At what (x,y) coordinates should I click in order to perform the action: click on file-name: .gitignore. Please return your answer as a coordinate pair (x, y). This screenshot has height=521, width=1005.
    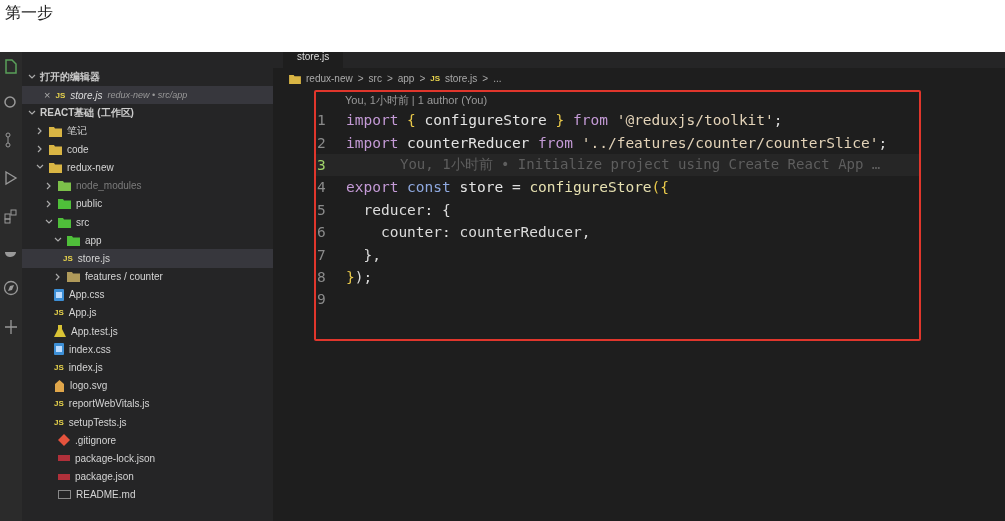
    Looking at the image, I should click on (96, 440).